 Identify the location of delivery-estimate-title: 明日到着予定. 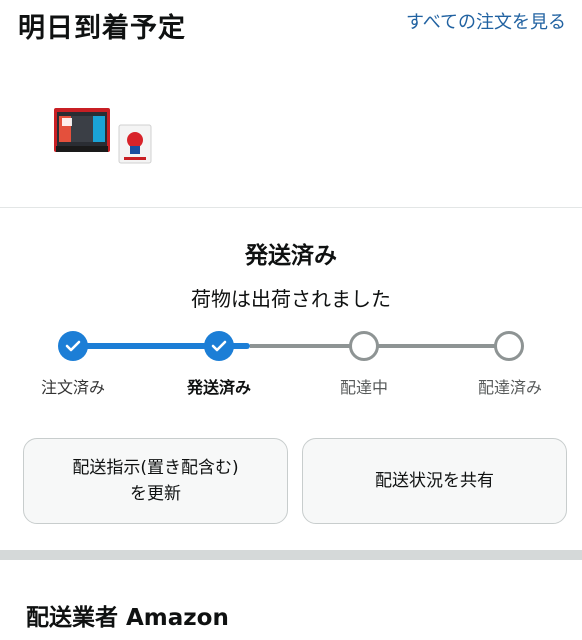
(102, 28).